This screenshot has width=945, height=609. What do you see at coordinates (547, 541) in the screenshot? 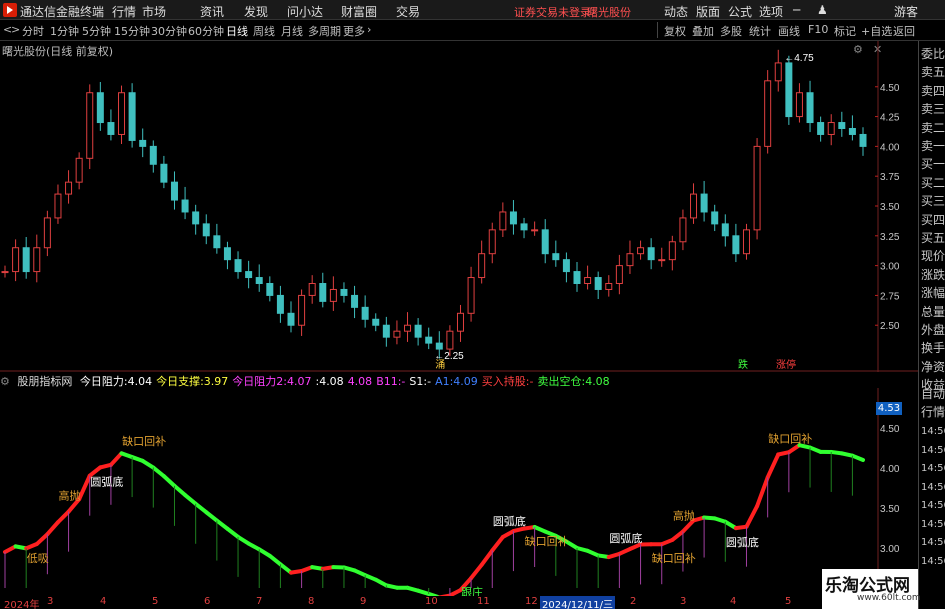
I see `indicator-annotation: 缺口回补` at bounding box center [547, 541].